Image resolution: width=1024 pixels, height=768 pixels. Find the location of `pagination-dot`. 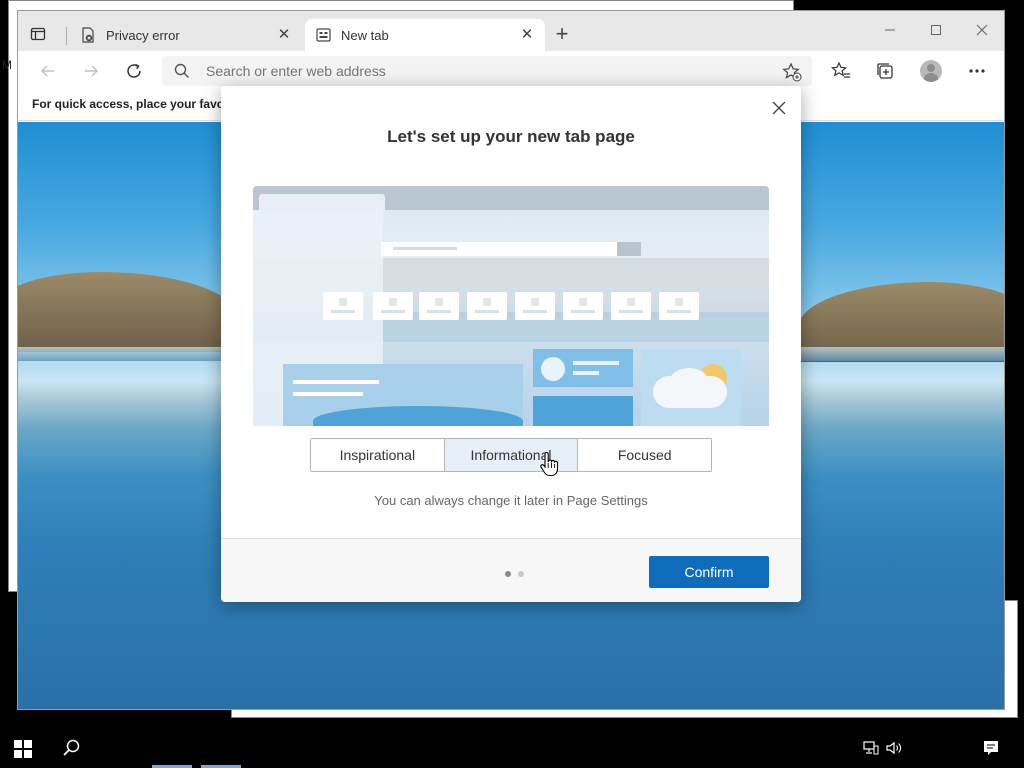

pagination-dot is located at coordinates (521, 574).